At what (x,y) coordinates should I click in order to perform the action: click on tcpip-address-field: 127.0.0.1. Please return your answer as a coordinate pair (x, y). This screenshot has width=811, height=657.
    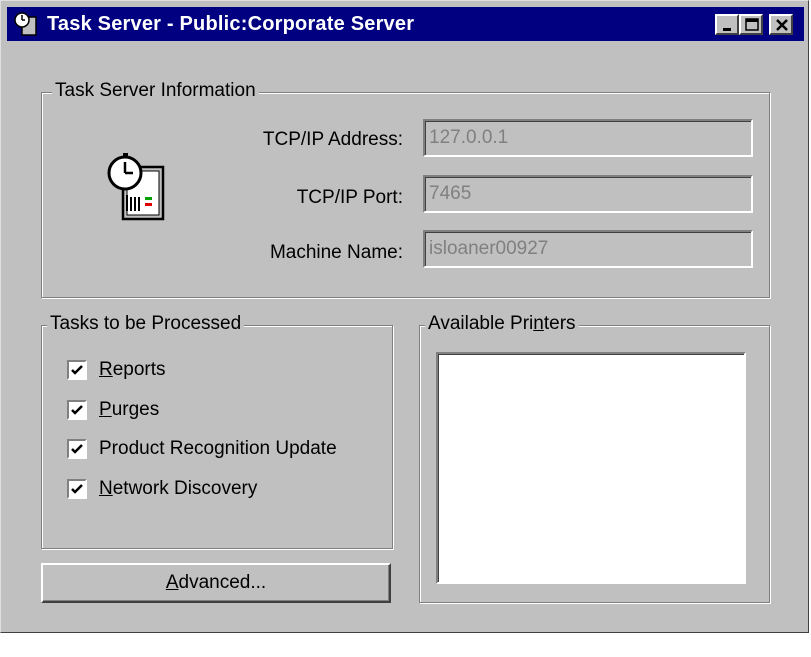
    Looking at the image, I should click on (588, 138).